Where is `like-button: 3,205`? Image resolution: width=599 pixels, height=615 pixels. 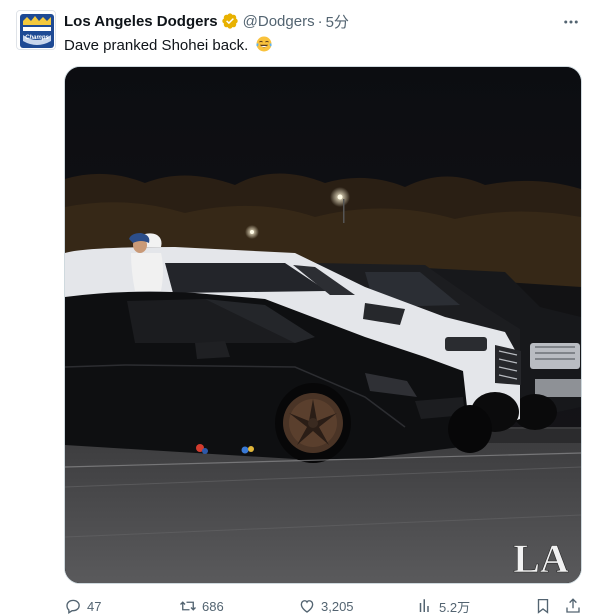 like-button: 3,205 is located at coordinates (326, 605).